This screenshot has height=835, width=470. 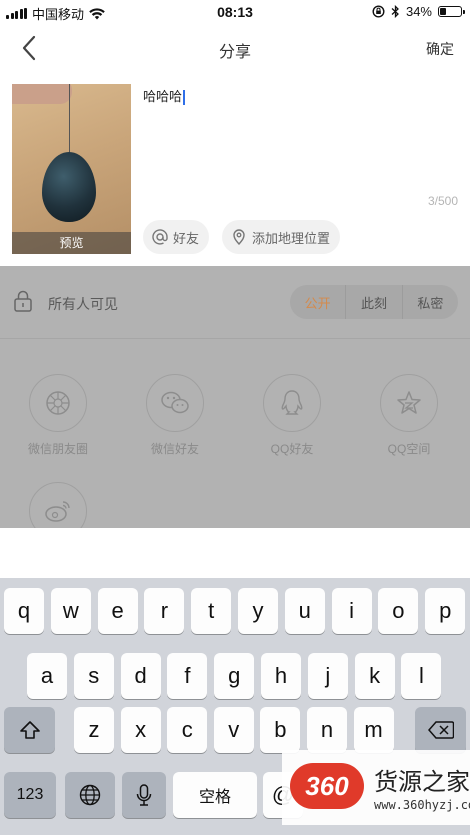 What do you see at coordinates (258, 611) in the screenshot?
I see `key-y: y` at bounding box center [258, 611].